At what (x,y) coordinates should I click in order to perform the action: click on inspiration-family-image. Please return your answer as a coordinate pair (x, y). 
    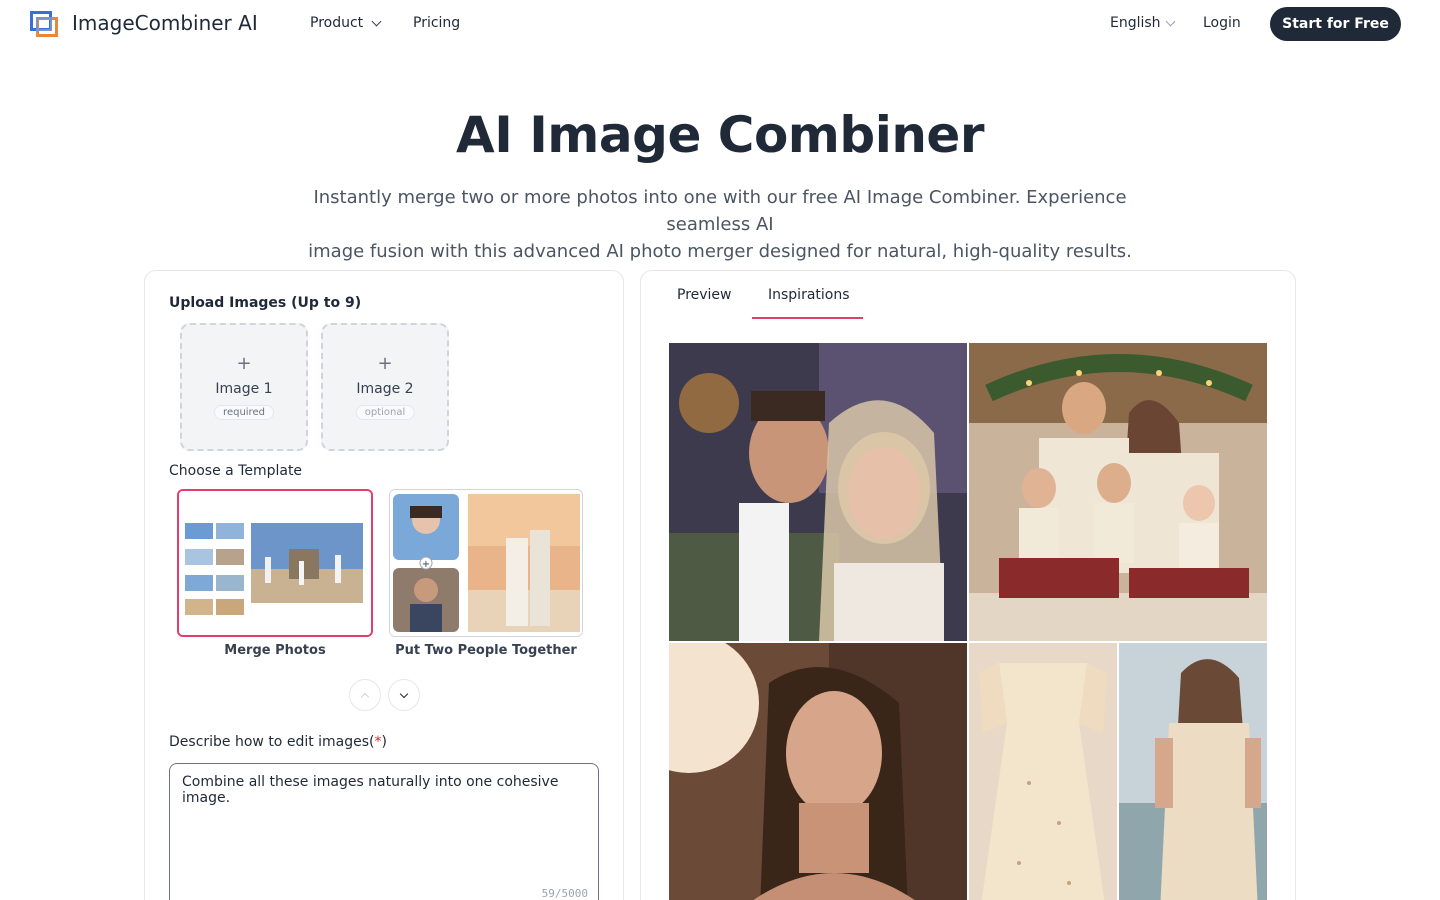
    Looking at the image, I should click on (1118, 492).